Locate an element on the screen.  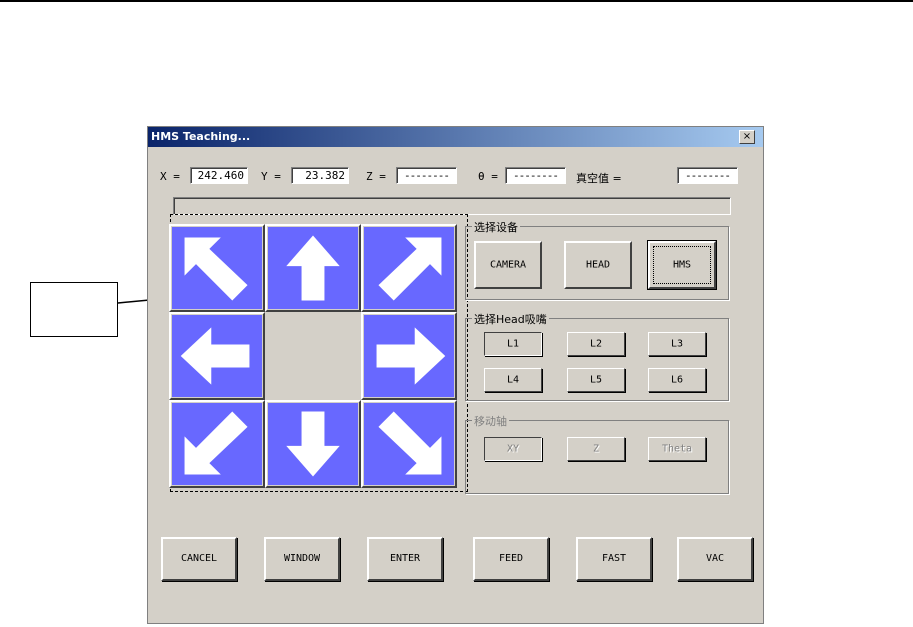
x-value-field: 242.460 is located at coordinates (219, 175).